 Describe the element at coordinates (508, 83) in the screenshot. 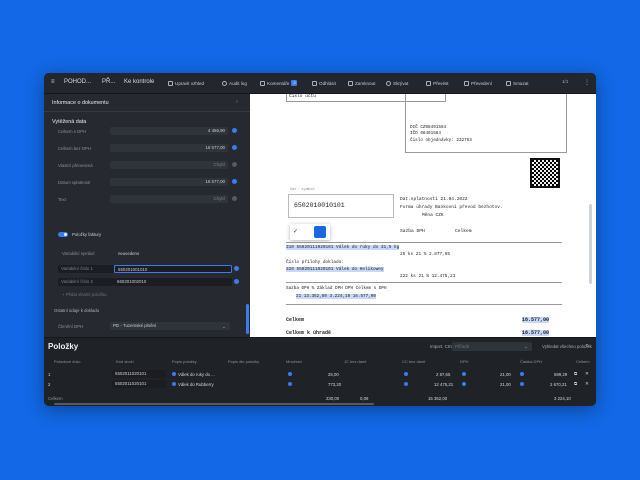

I see `trash-icon` at that location.